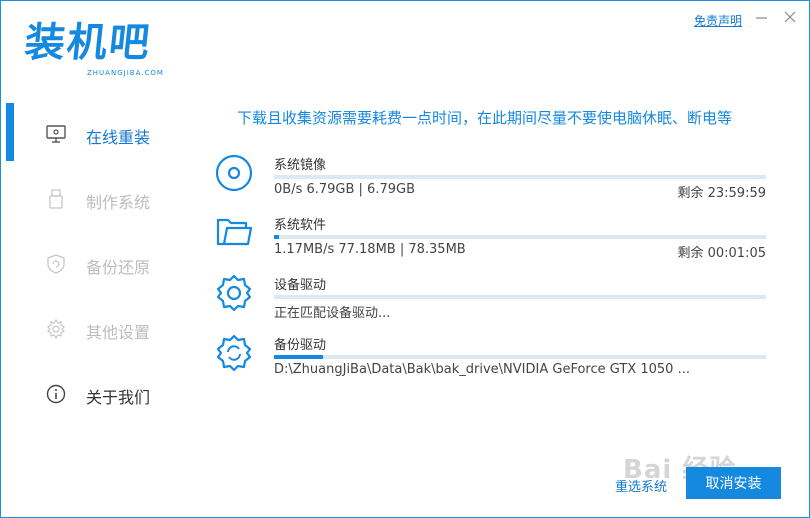  What do you see at coordinates (485, 118) in the screenshot?
I see `page-headline: 下载且收集资源需要耗费一点时间，在此期间尽量不要使电脑休眠、断电等` at bounding box center [485, 118].